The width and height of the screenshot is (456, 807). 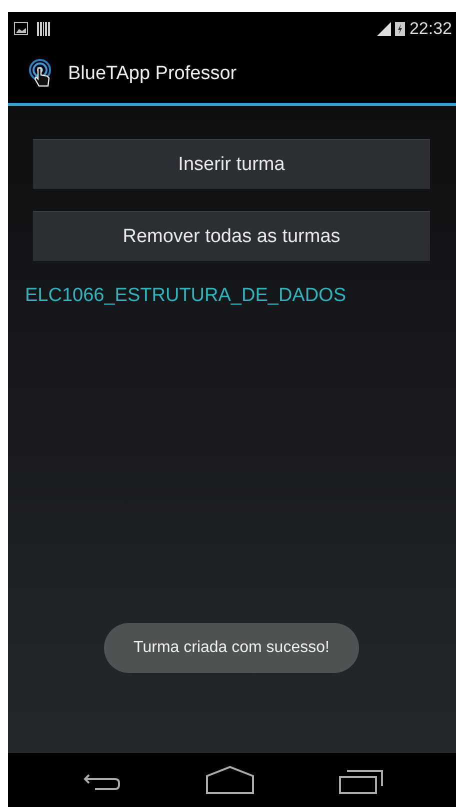 I want to click on action-button: Remover todas as turmas, so click(x=231, y=236).